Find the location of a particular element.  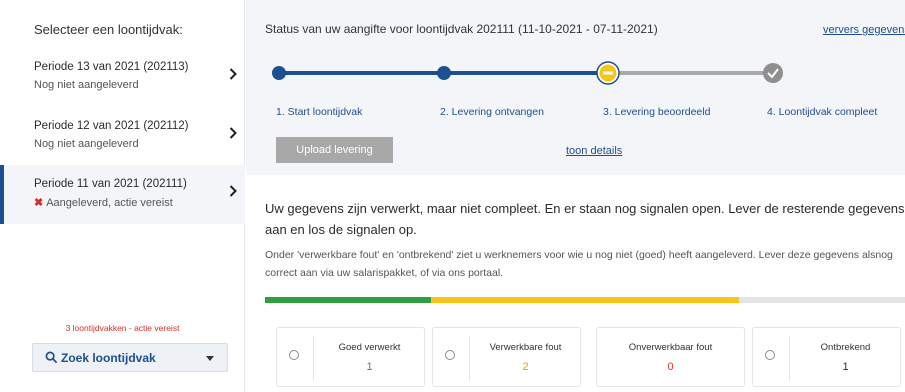

step-label-3: 3. Levering beoordeeld is located at coordinates (657, 112).